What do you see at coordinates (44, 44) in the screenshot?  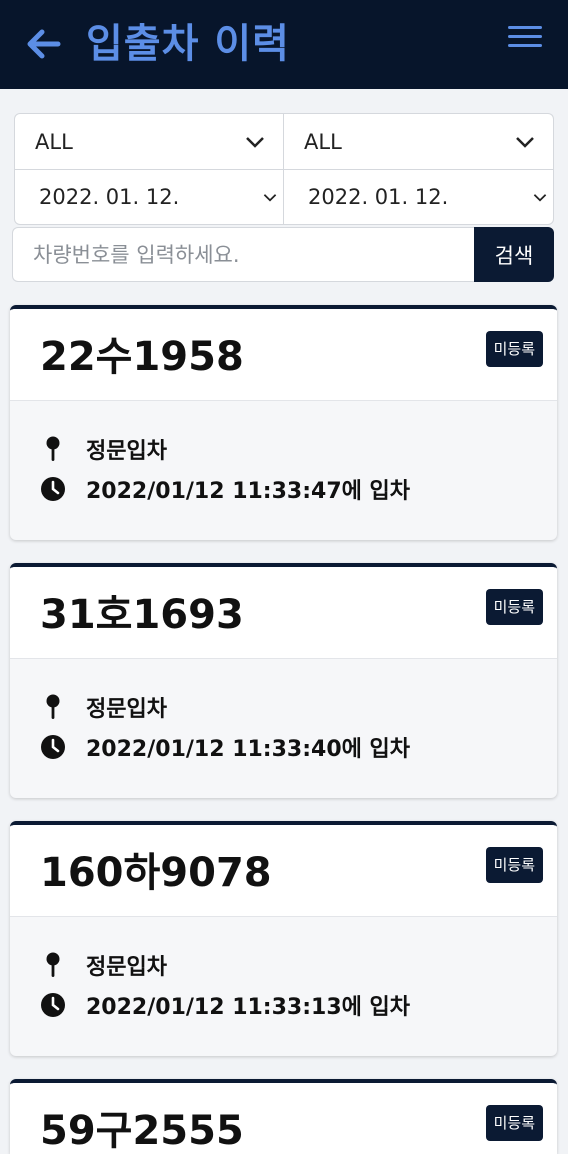 I see `back-arrow-icon` at bounding box center [44, 44].